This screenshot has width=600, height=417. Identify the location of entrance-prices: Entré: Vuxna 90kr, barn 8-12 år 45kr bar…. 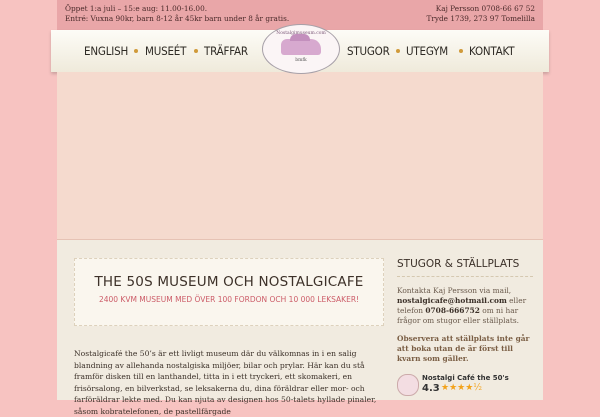
(177, 18).